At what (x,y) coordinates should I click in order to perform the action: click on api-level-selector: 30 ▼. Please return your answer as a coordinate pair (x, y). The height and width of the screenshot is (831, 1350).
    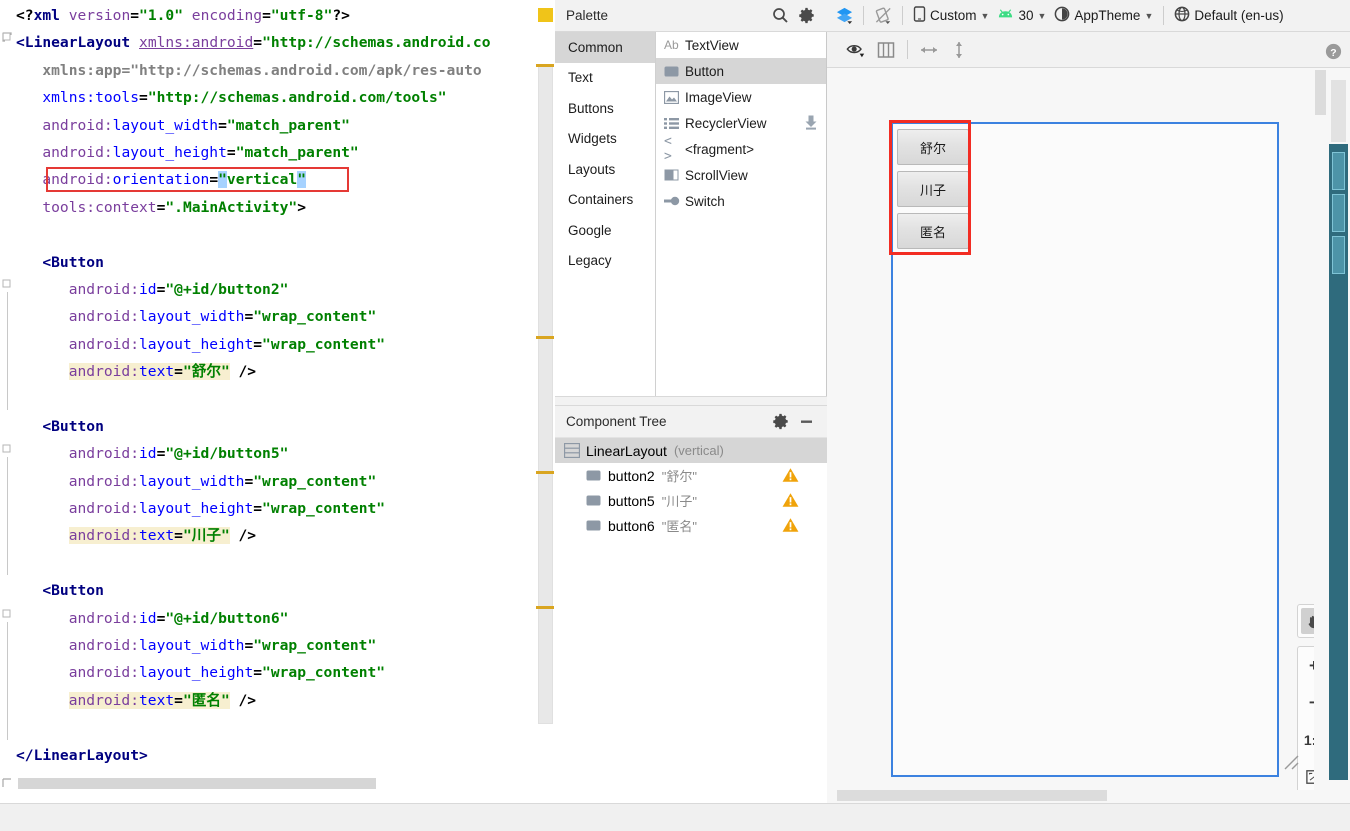
    Looking at the image, I should click on (1021, 16).